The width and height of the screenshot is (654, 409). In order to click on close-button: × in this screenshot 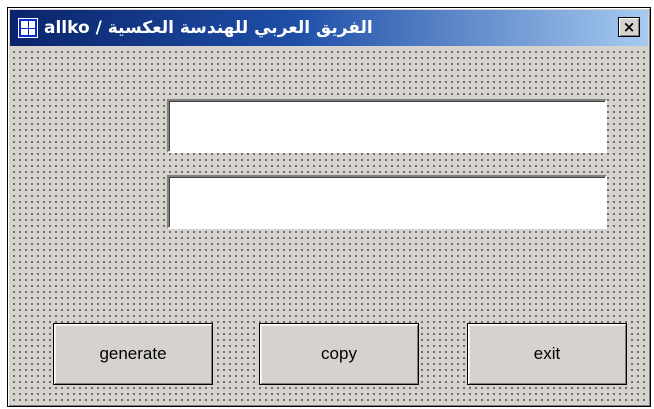, I will do `click(629, 27)`.